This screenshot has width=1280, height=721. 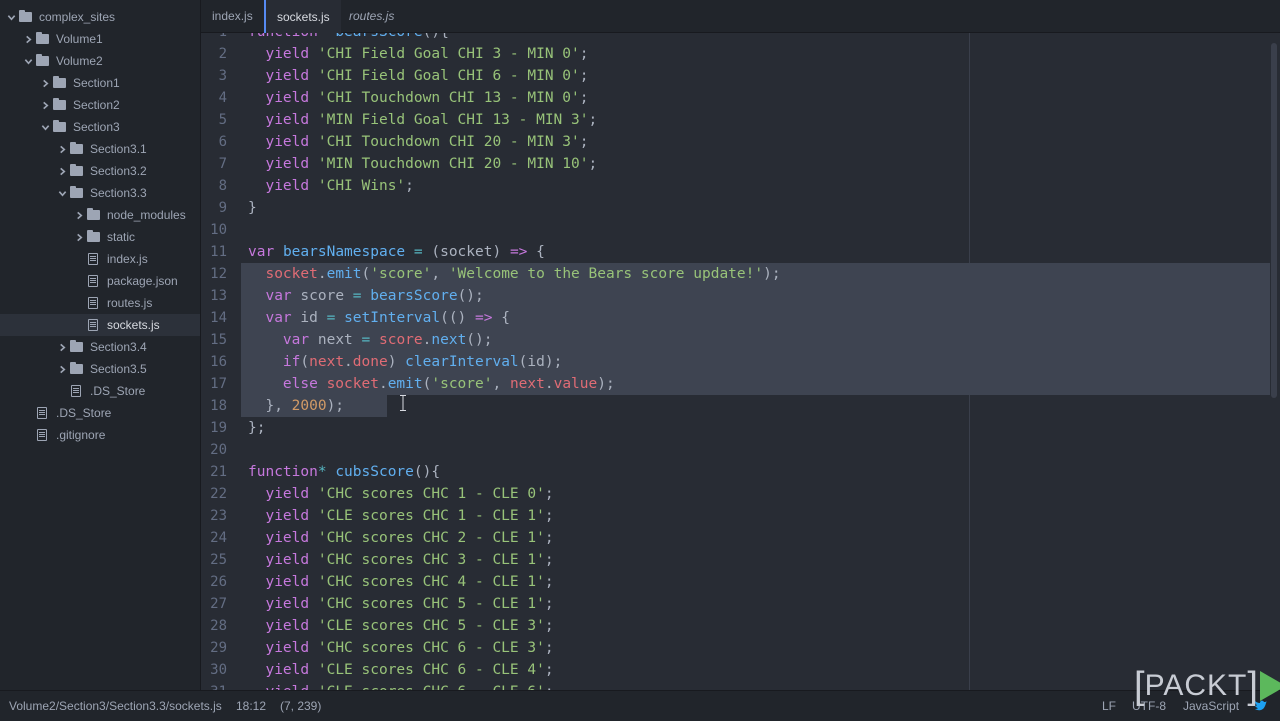 I want to click on tree-item-section1: Section1, so click(x=100, y=83).